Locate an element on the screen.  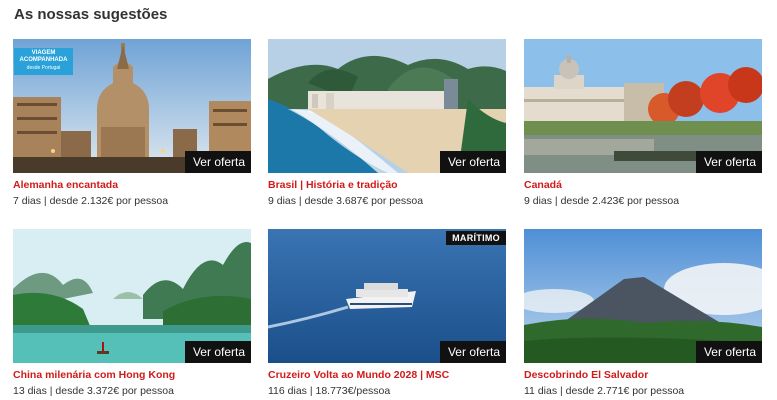
card-info: 7 dias | desde 2.132€ por pessoa is located at coordinates (91, 201).